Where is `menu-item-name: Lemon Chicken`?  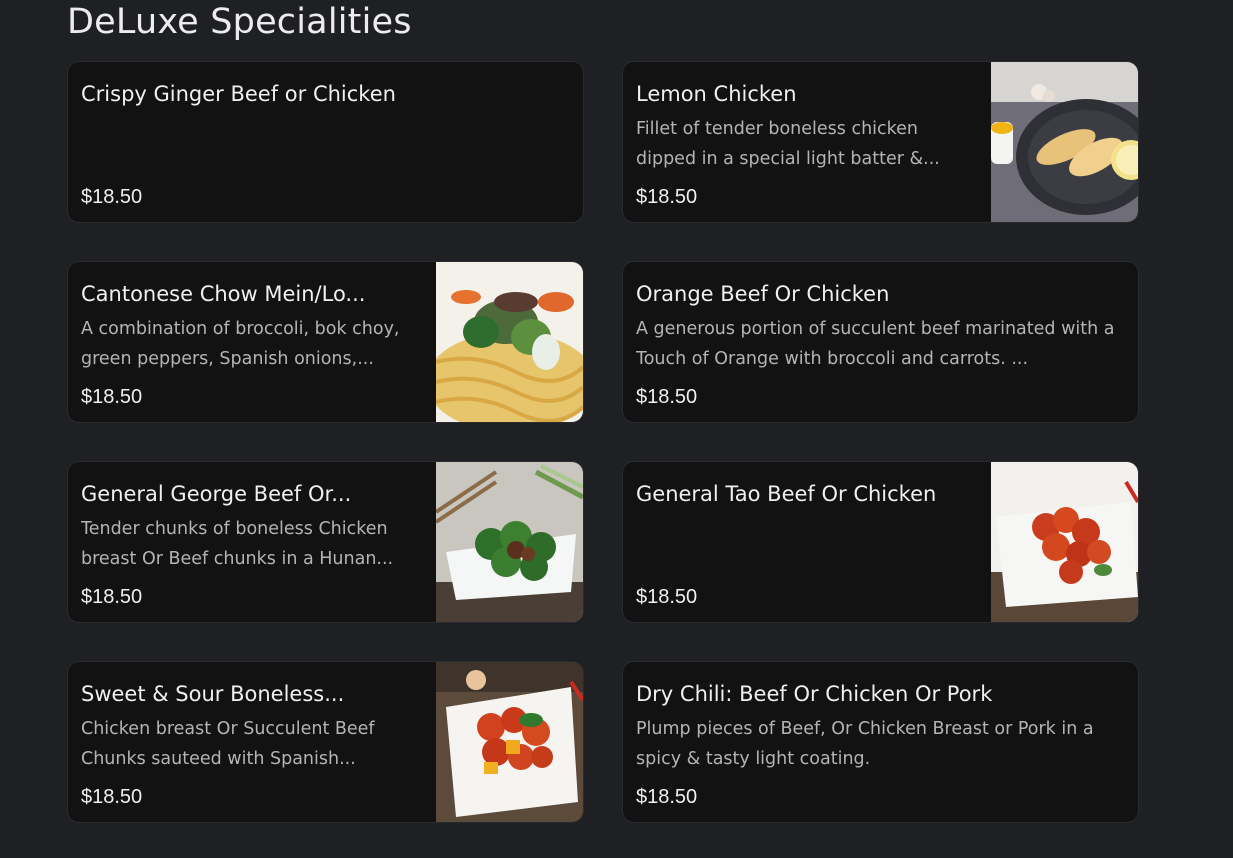 menu-item-name: Lemon Chicken is located at coordinates (716, 94).